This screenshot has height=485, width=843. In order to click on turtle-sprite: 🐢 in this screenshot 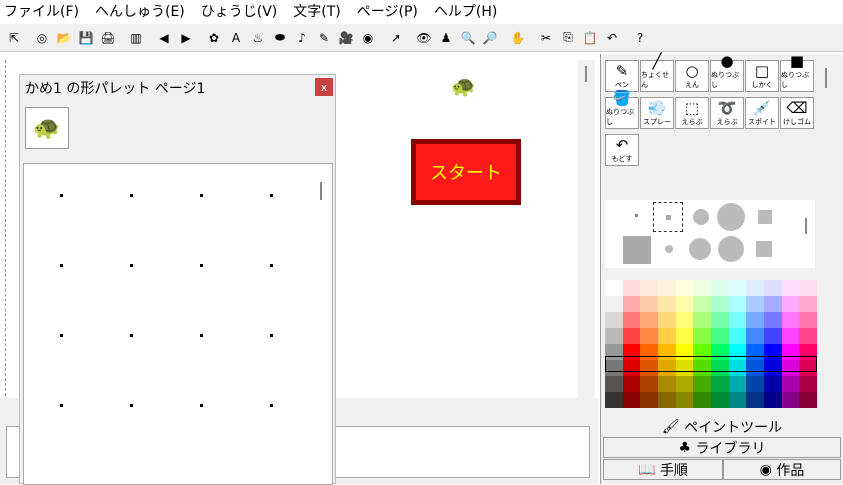, I will do `click(463, 86)`.